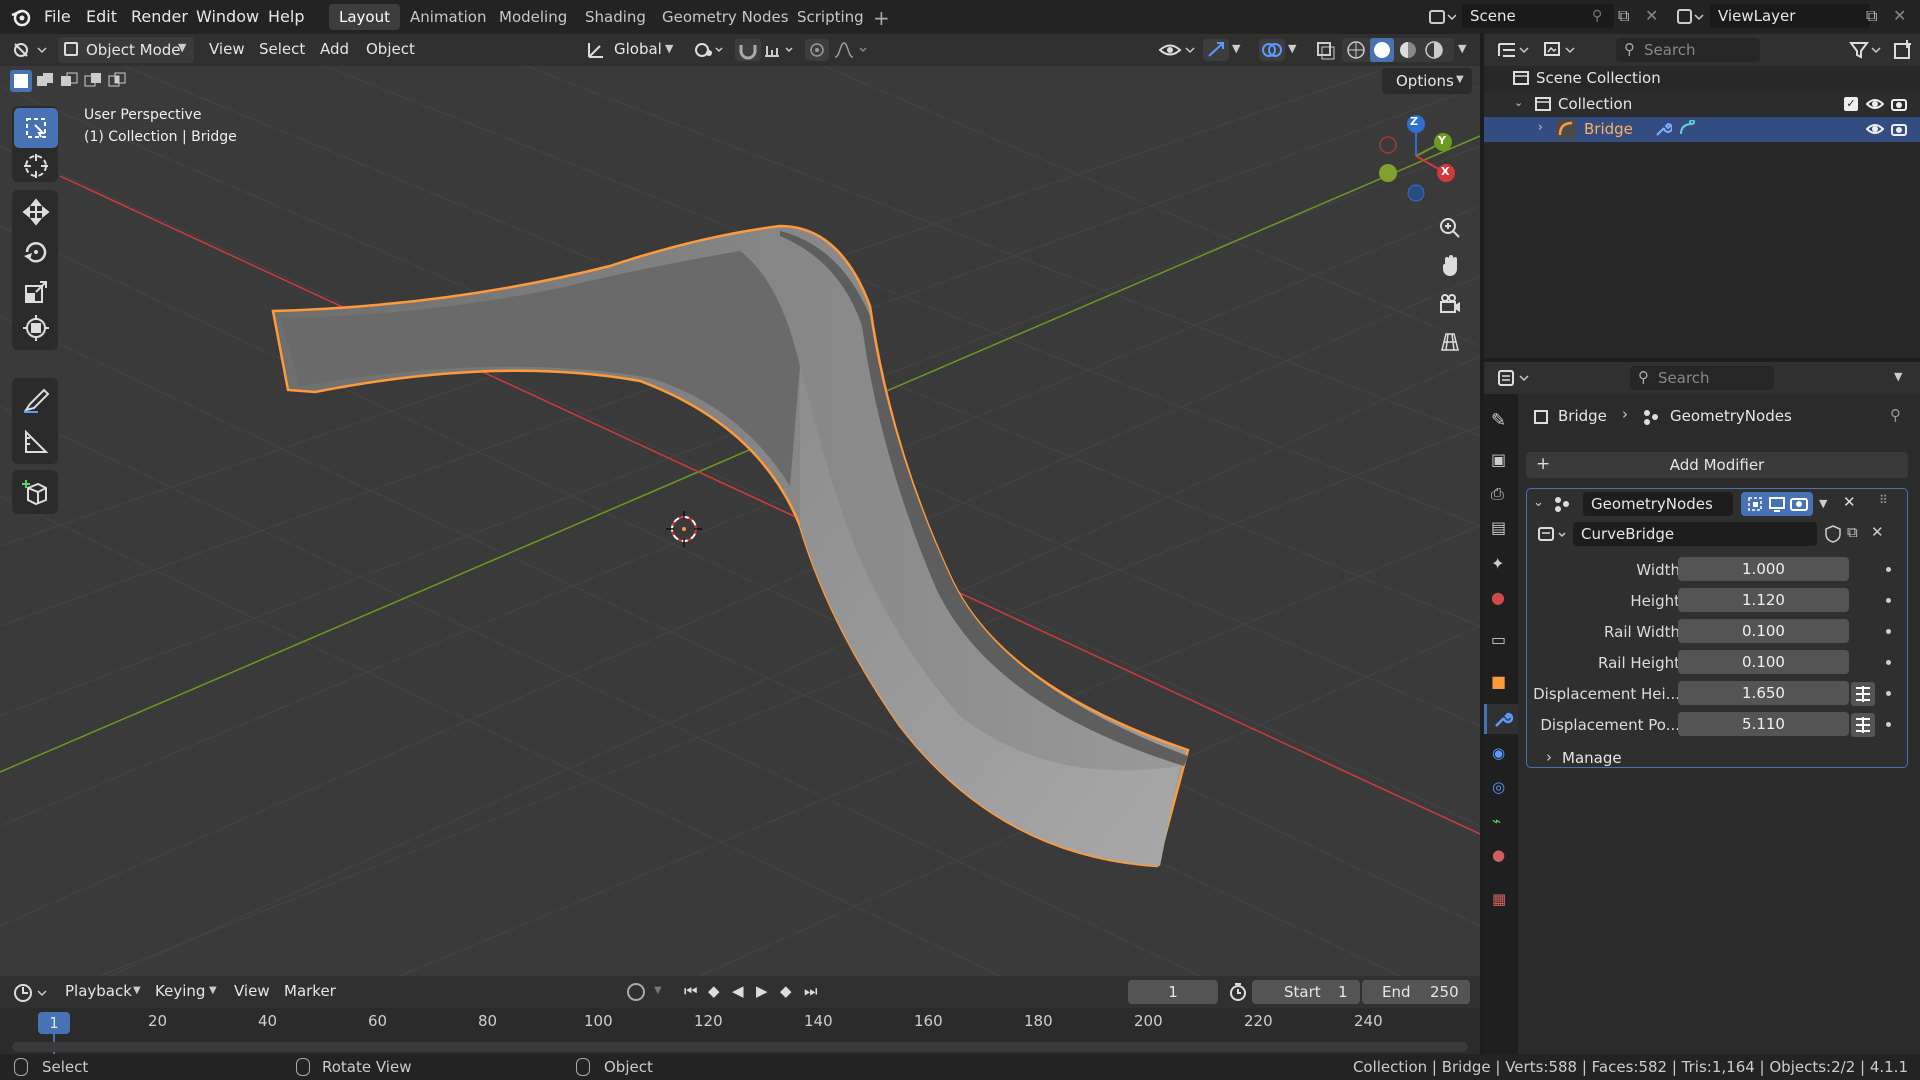  What do you see at coordinates (1640, 758) in the screenshot?
I see `manage-subpanel: › Manage` at bounding box center [1640, 758].